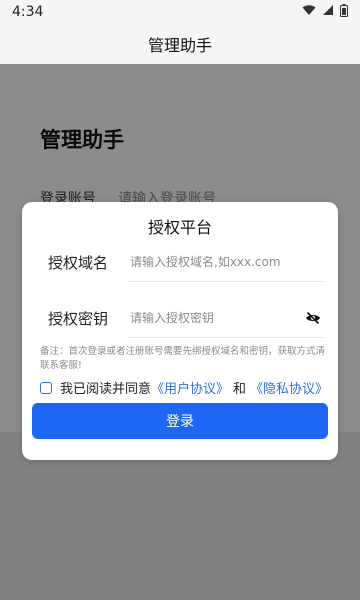 The image size is (360, 600). I want to click on app-header: 管理助手, so click(180, 44).